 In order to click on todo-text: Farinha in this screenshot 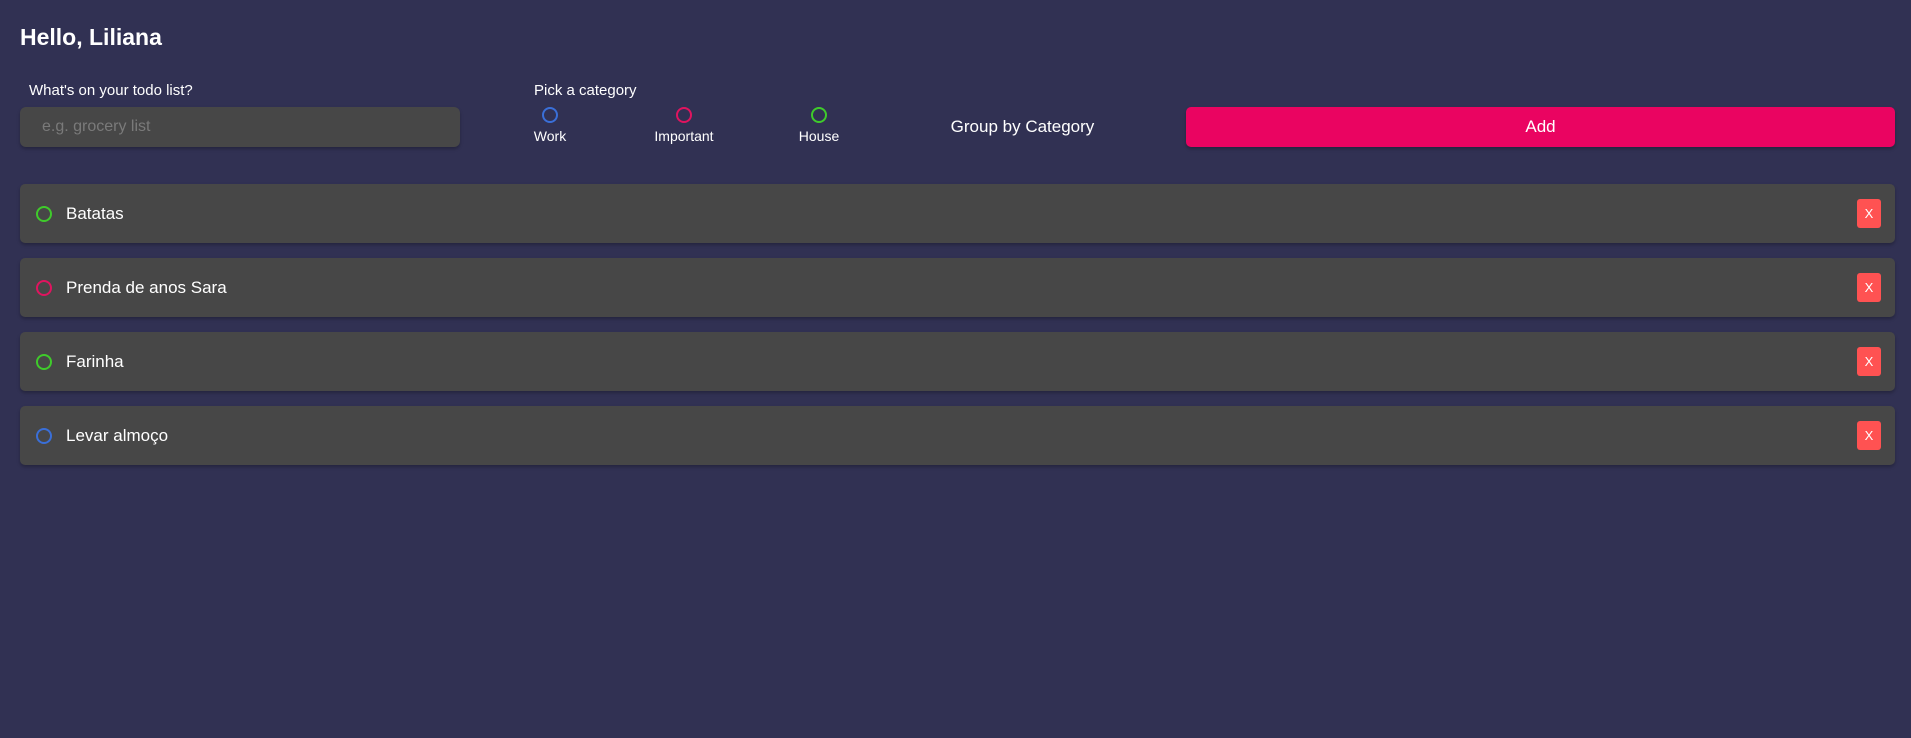, I will do `click(95, 361)`.